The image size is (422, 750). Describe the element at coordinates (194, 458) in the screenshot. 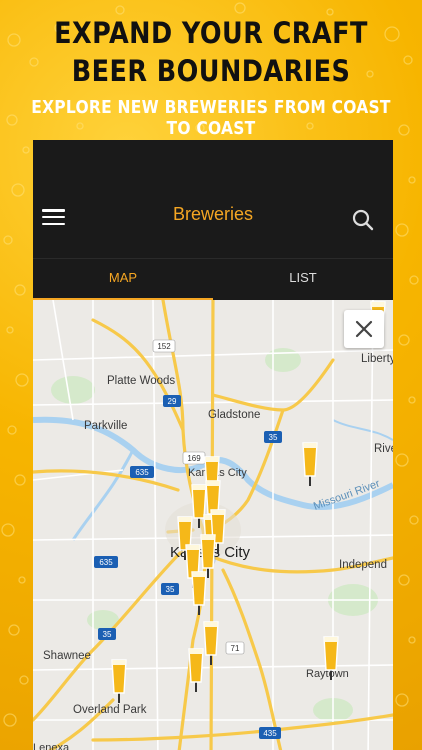

I see `shield-169: 169` at that location.